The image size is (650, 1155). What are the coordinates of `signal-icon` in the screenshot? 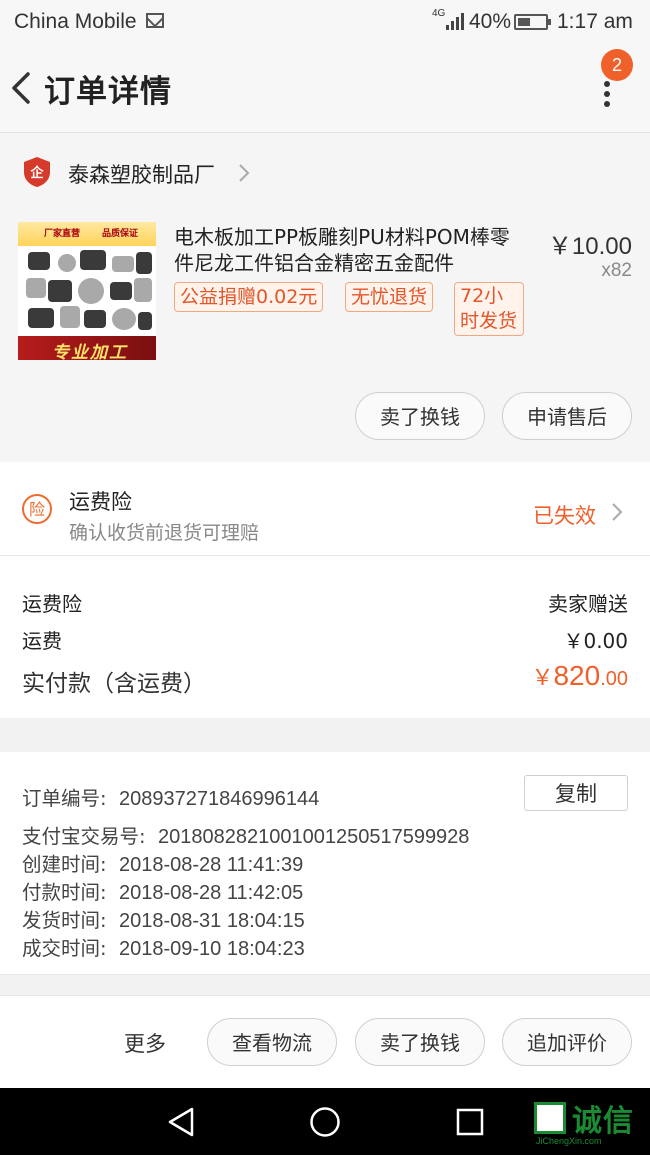 It's located at (455, 21).